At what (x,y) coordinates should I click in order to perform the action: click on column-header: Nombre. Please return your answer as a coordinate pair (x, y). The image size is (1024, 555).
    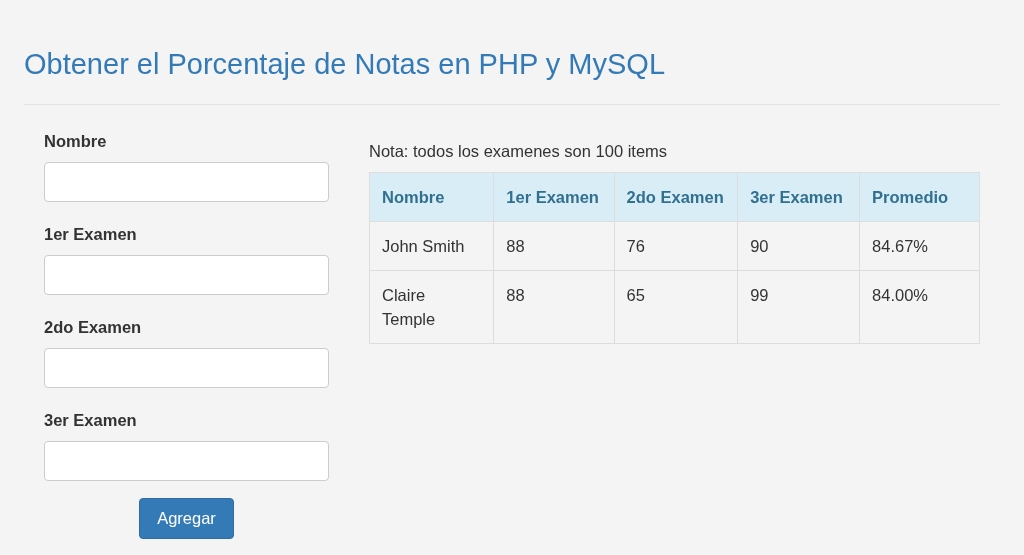
    Looking at the image, I should click on (431, 197).